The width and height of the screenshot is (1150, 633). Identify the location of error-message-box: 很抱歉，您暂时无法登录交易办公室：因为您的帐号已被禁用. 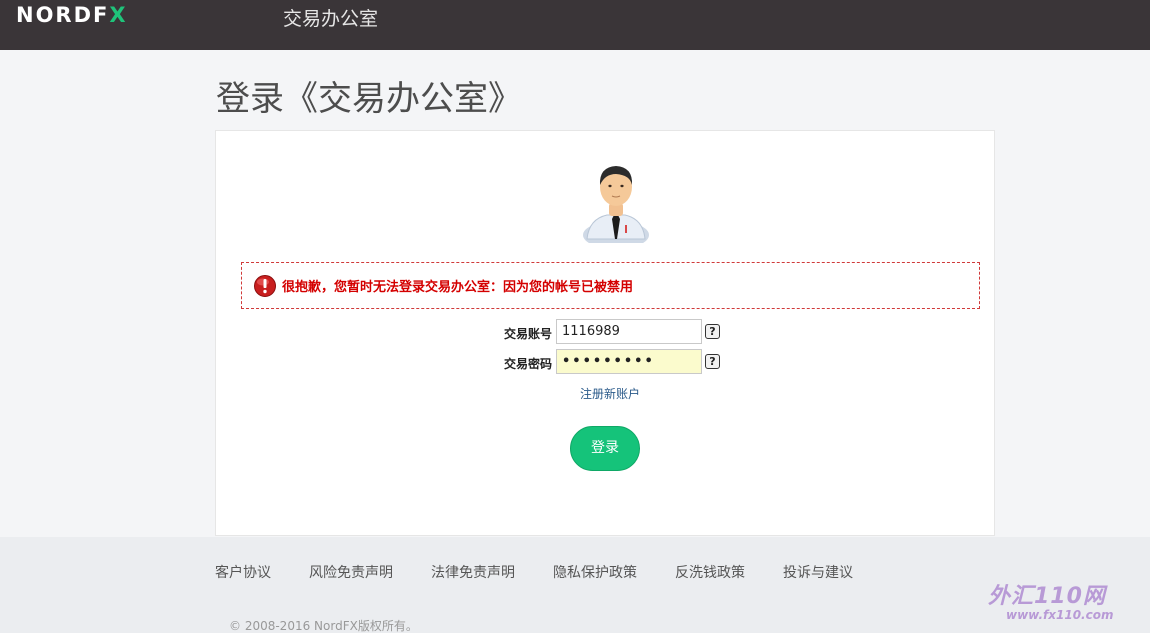
(610, 285).